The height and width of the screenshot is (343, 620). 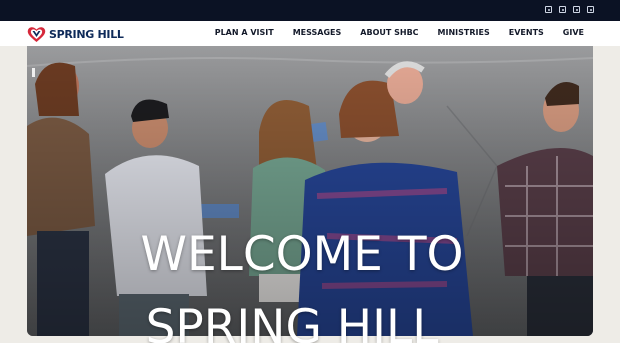 What do you see at coordinates (317, 32) in the screenshot?
I see `nav-messages: MESSAGES` at bounding box center [317, 32].